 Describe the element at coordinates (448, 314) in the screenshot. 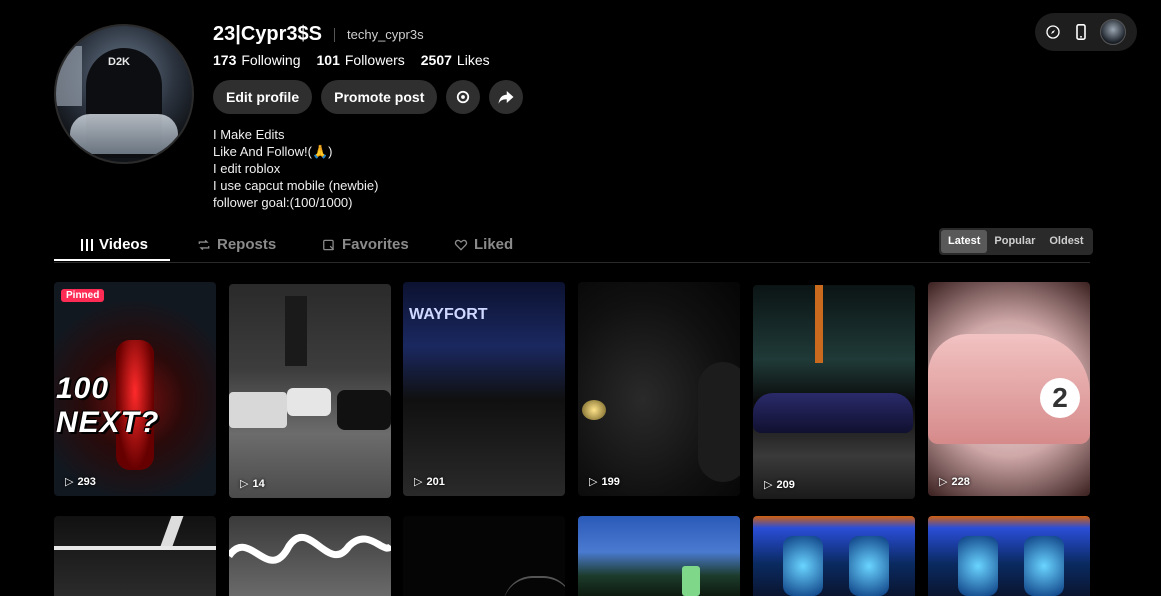

I see `thumbnail-sign-text: WAYFORT` at that location.